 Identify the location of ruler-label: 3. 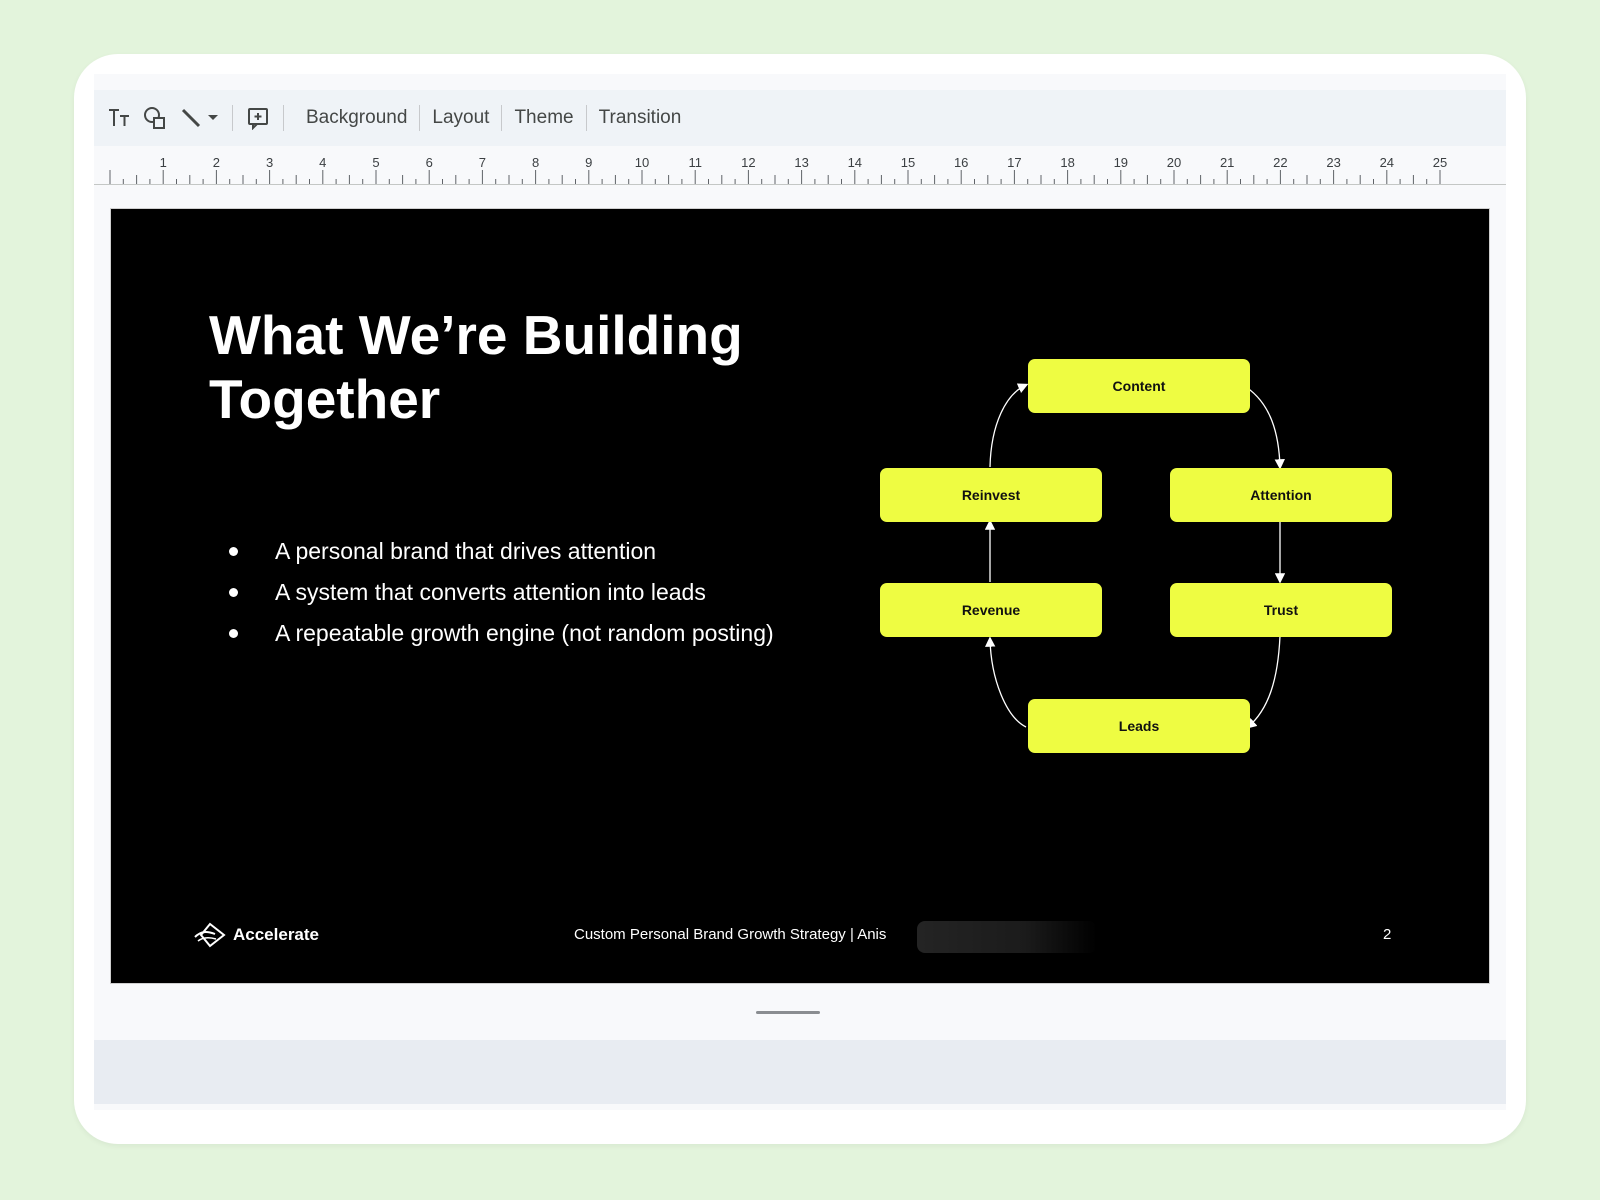
(269, 162).